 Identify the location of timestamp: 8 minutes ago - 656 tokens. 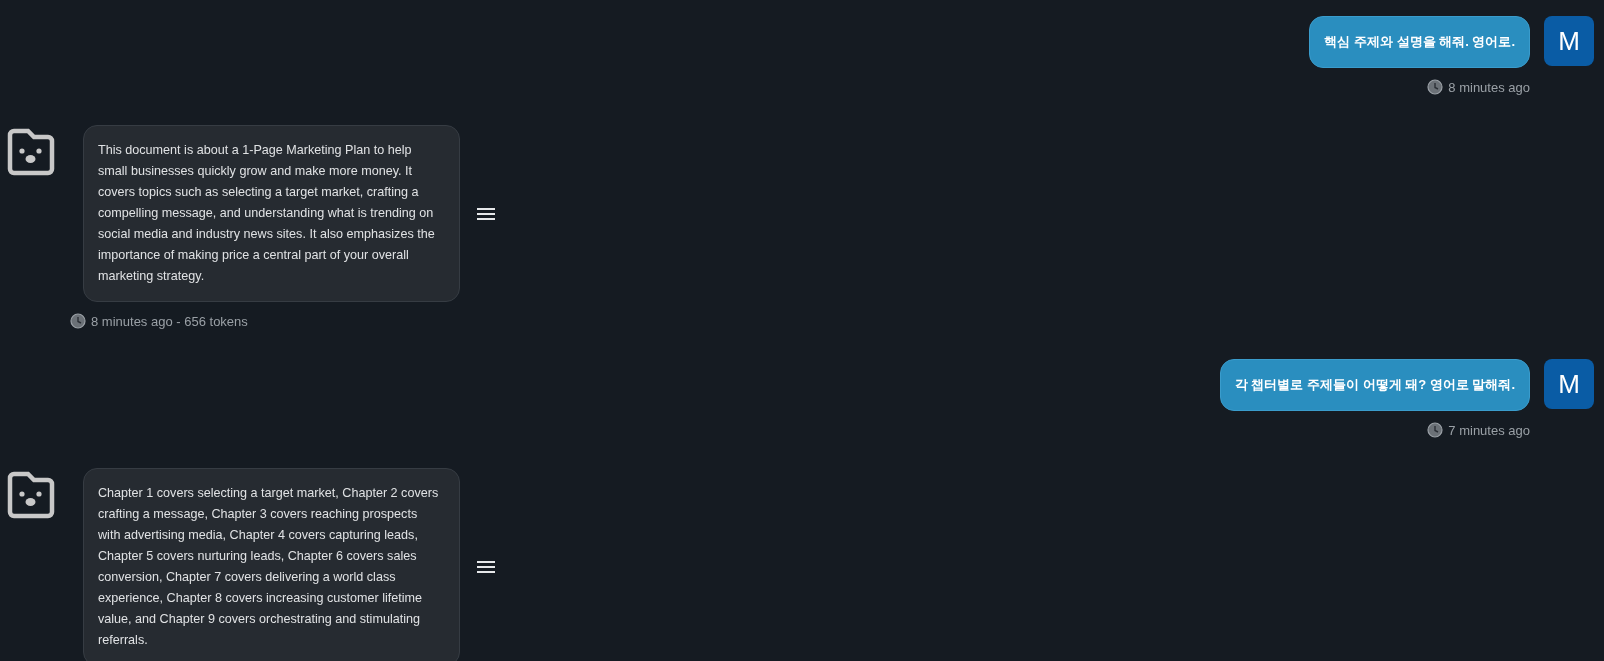
(169, 321).